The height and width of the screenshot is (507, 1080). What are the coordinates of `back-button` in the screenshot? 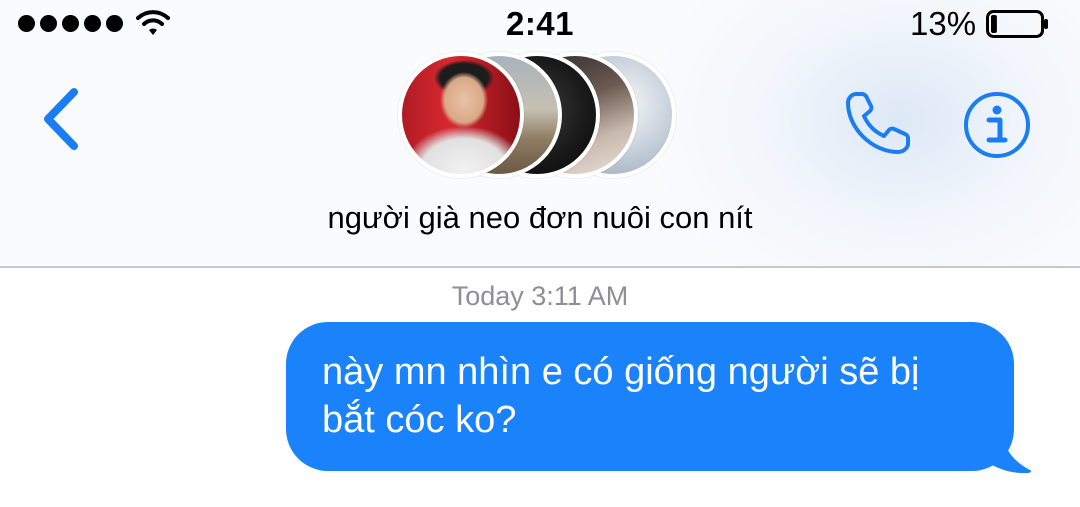 It's located at (64, 119).